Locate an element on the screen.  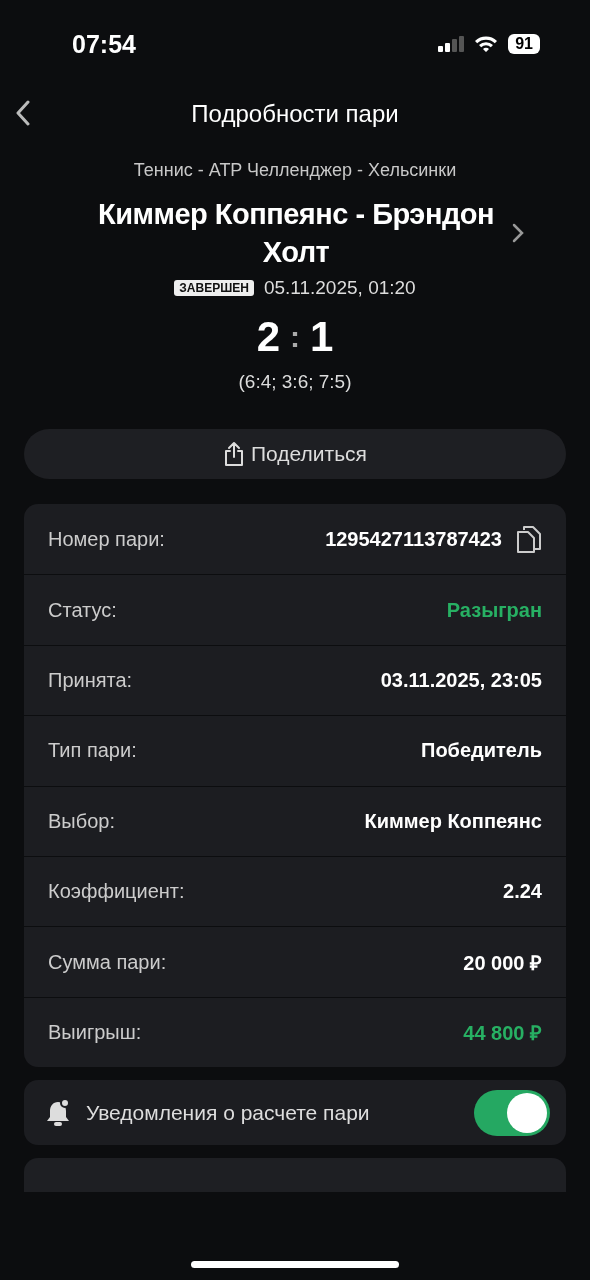
set-scores: (6:4; 3:6; 7:5) is located at coordinates (295, 382).